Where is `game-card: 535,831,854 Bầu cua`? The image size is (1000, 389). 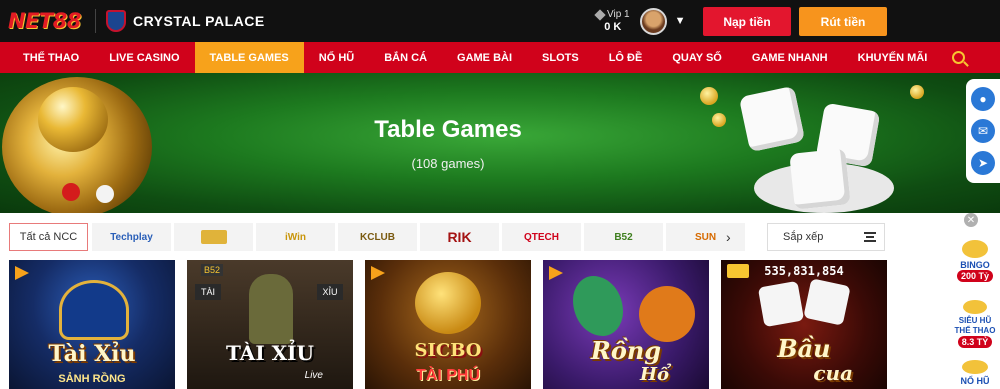 game-card: 535,831,854 Bầu cua is located at coordinates (804, 324).